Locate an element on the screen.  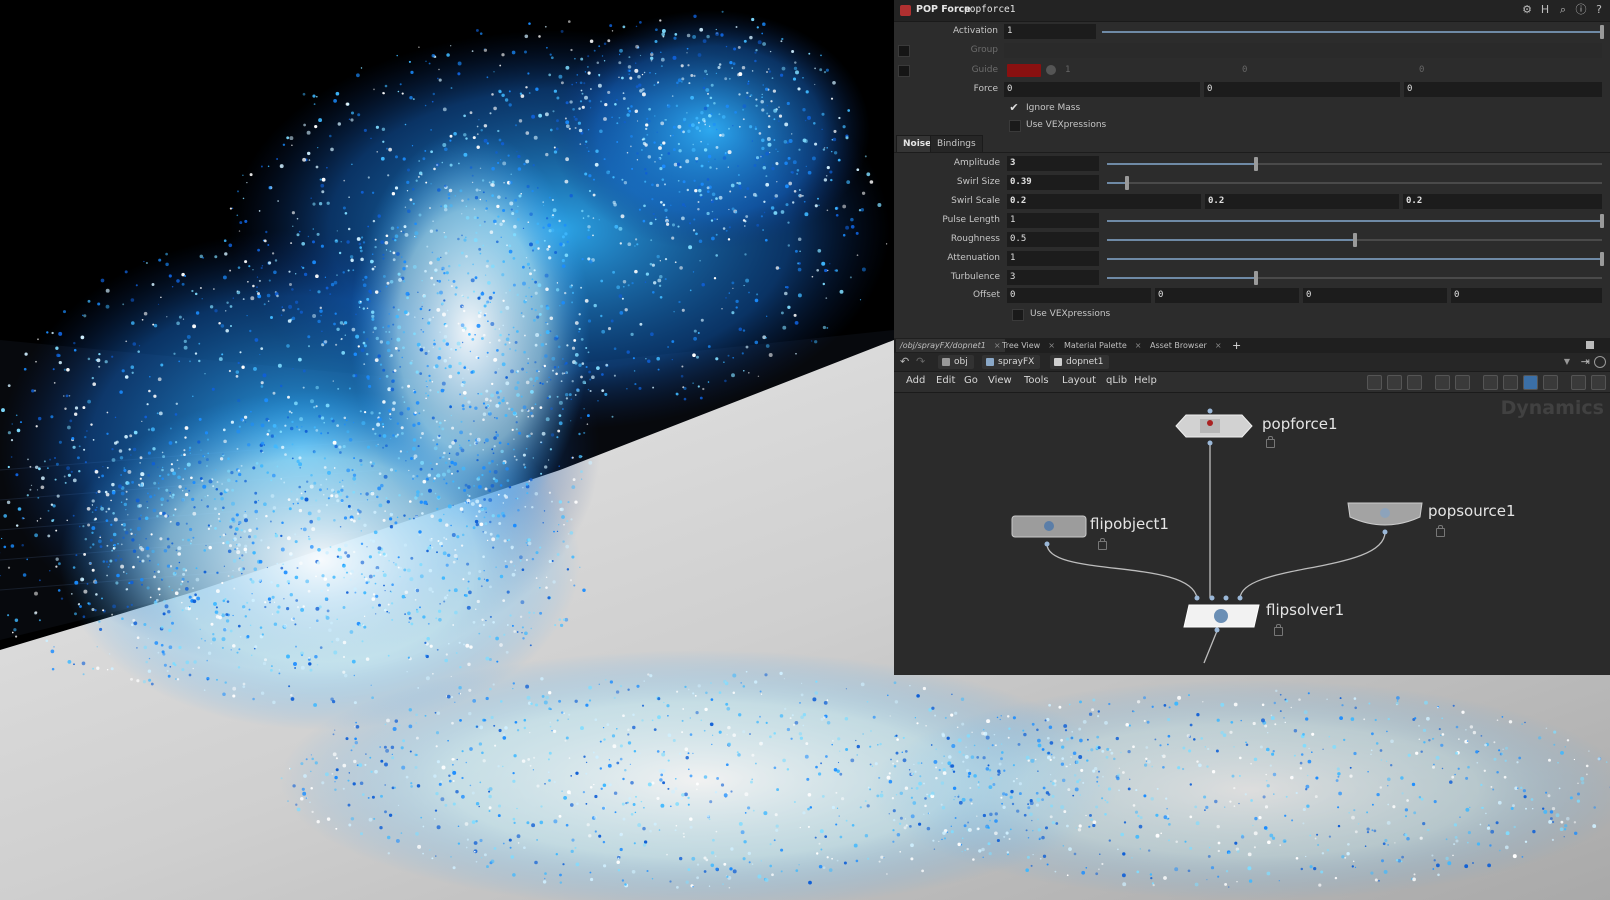
pulse-length-slider-handle is located at coordinates (1602, 221).